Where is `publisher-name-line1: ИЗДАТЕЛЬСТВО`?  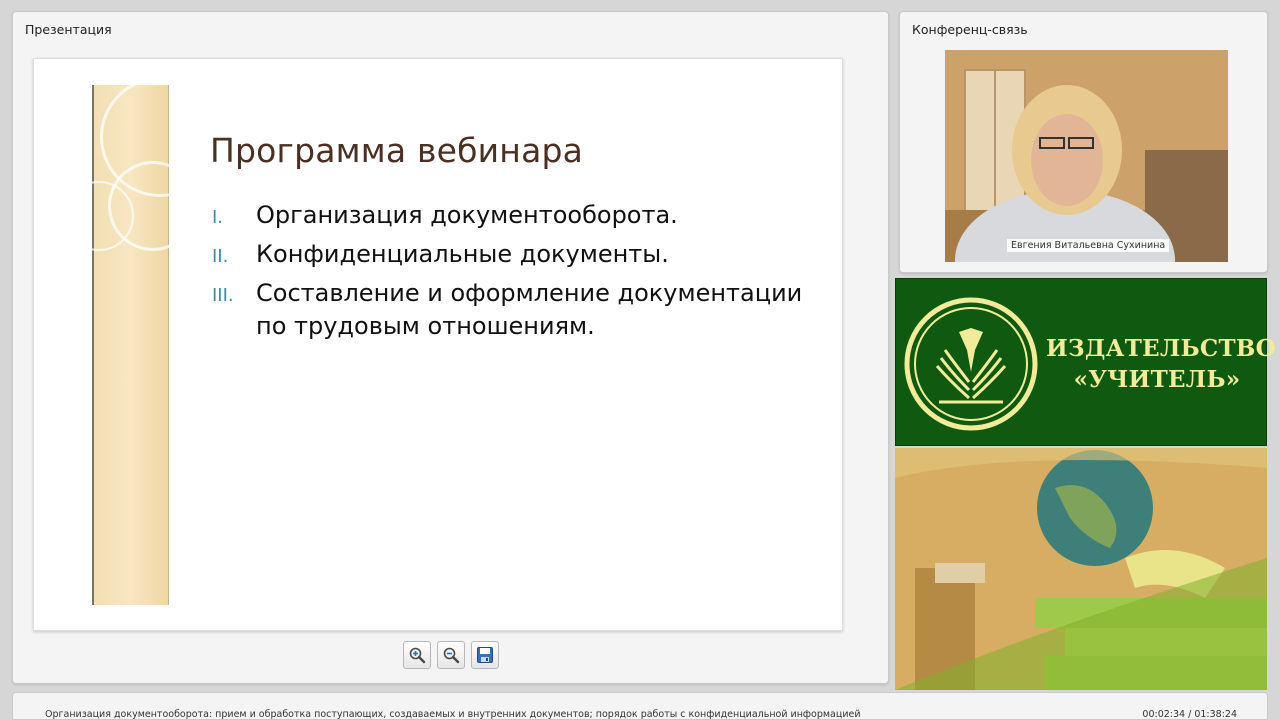
publisher-name-line1: ИЗДАТЕЛЬСТВО is located at coordinates (1161, 348).